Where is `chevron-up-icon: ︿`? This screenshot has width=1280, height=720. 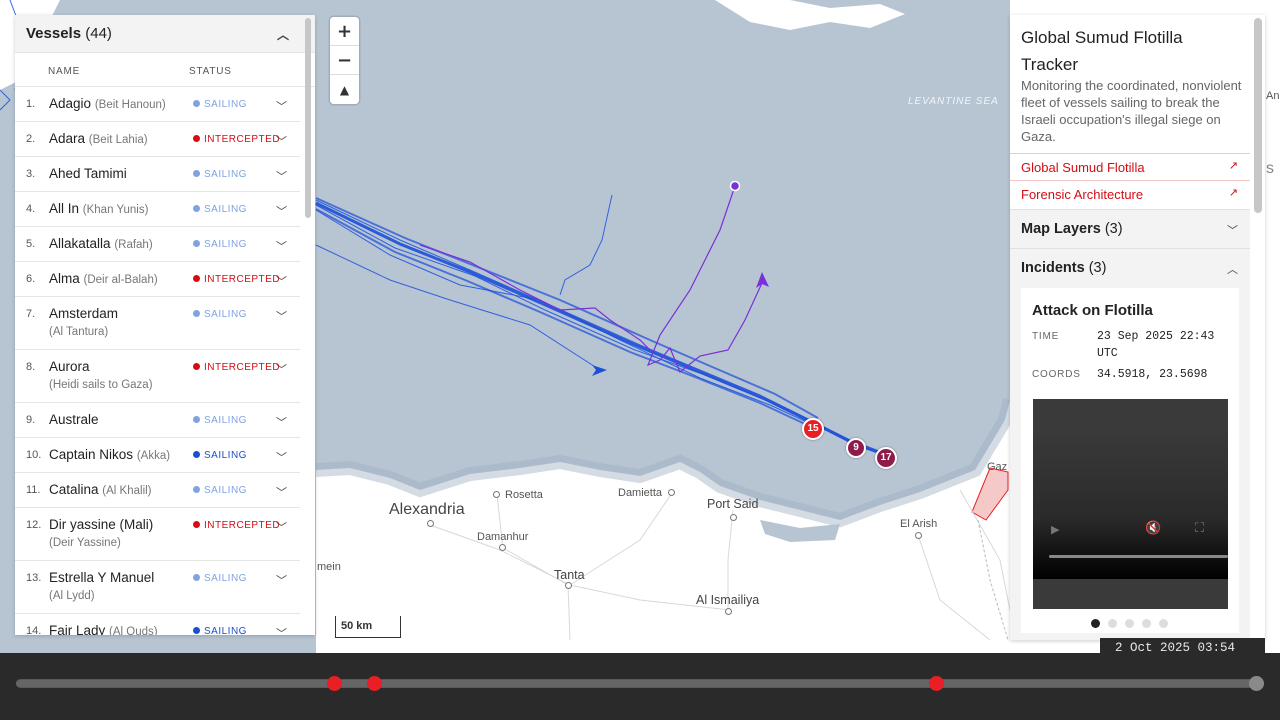 chevron-up-icon: ︿ is located at coordinates (283, 34).